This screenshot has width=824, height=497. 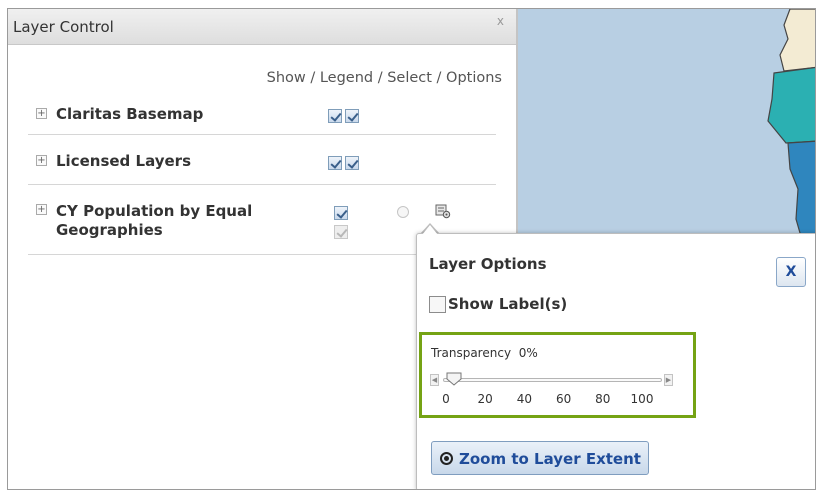 What do you see at coordinates (130, 114) in the screenshot?
I see `layer-name: Claritas Basemap` at bounding box center [130, 114].